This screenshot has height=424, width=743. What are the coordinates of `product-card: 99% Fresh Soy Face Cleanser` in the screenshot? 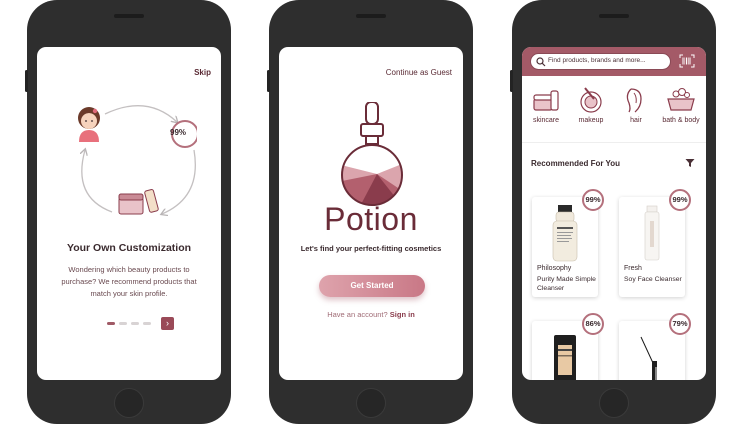 It's located at (655, 243).